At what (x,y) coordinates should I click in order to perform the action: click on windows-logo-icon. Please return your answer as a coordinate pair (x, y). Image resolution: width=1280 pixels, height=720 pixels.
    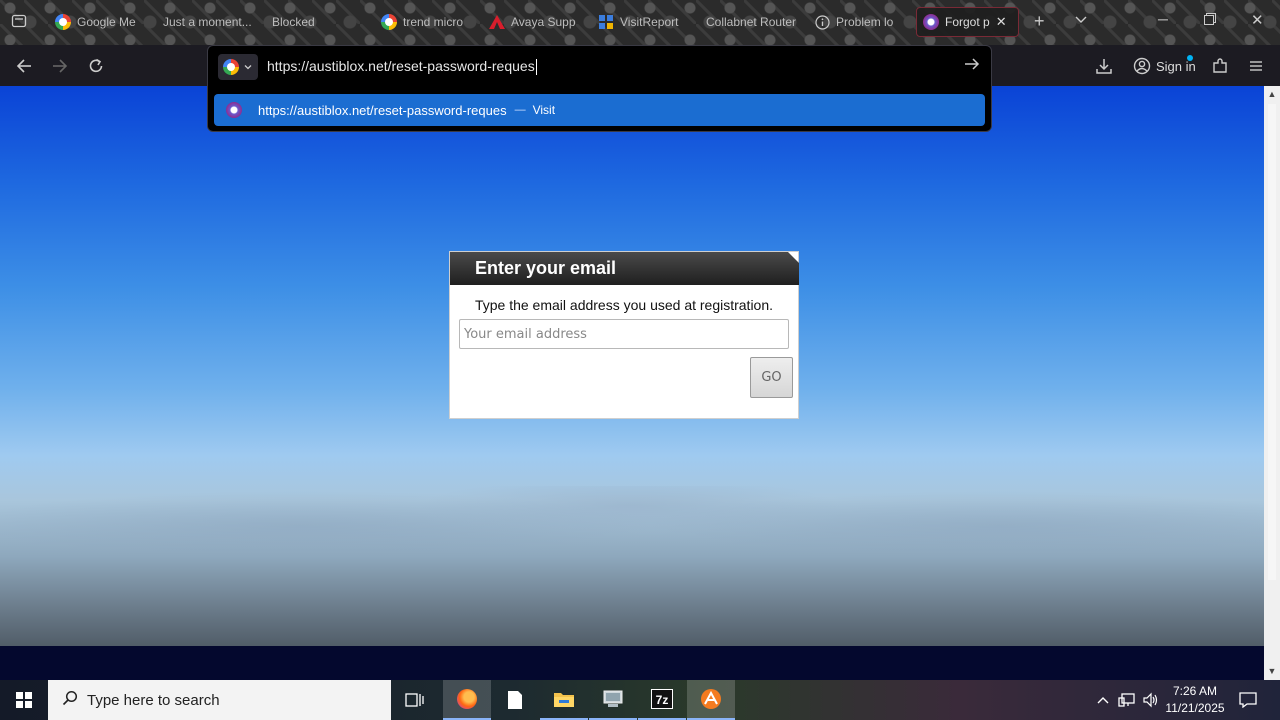
    Looking at the image, I should click on (24, 700).